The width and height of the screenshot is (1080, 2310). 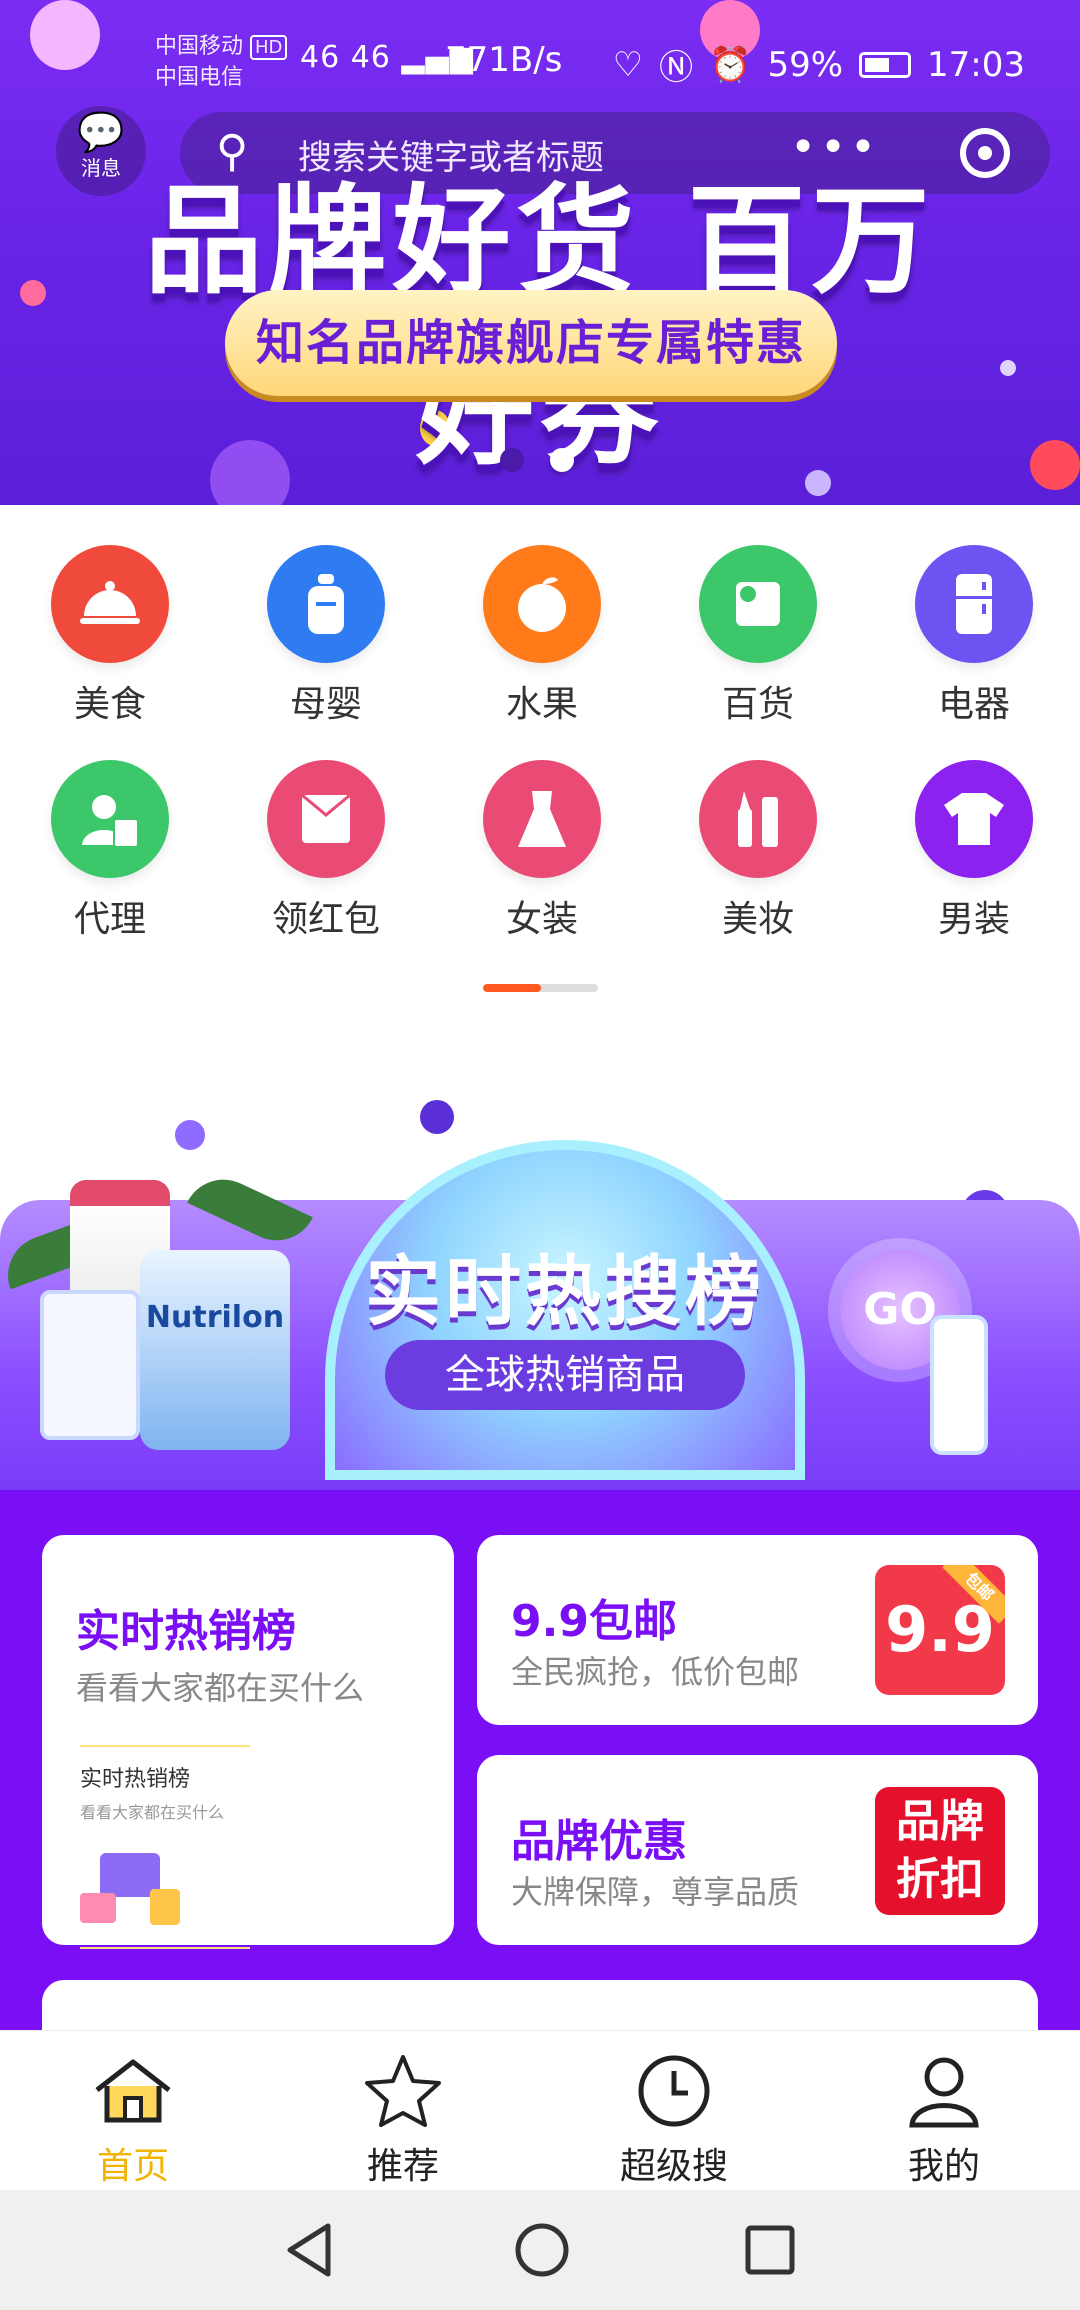 I want to click on category-label: 男装, so click(x=973, y=919).